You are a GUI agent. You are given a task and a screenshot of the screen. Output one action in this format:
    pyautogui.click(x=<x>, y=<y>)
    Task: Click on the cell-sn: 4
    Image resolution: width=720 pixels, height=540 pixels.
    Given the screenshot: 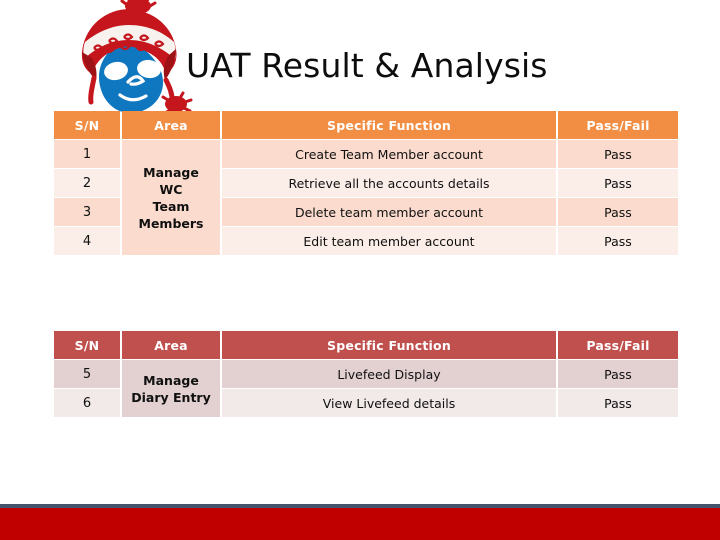 What is the action you would take?
    pyautogui.click(x=87, y=241)
    